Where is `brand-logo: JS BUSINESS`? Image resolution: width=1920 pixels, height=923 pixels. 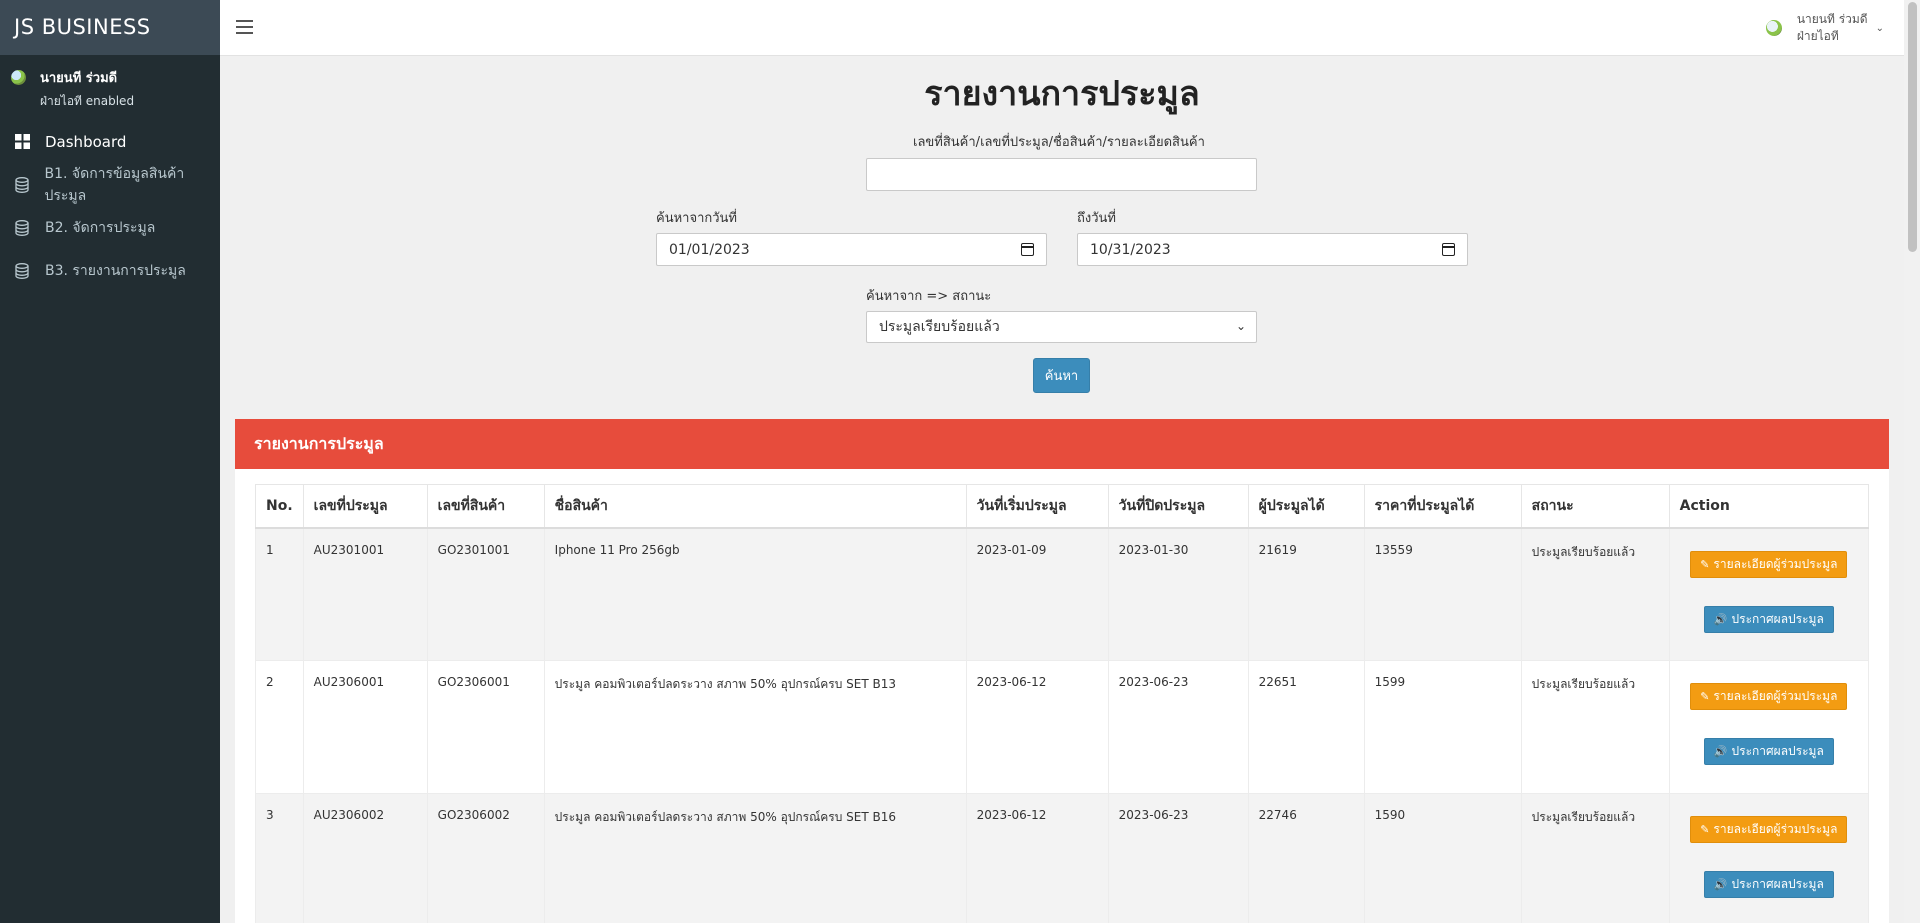
brand-logo: JS BUSINESS is located at coordinates (110, 27).